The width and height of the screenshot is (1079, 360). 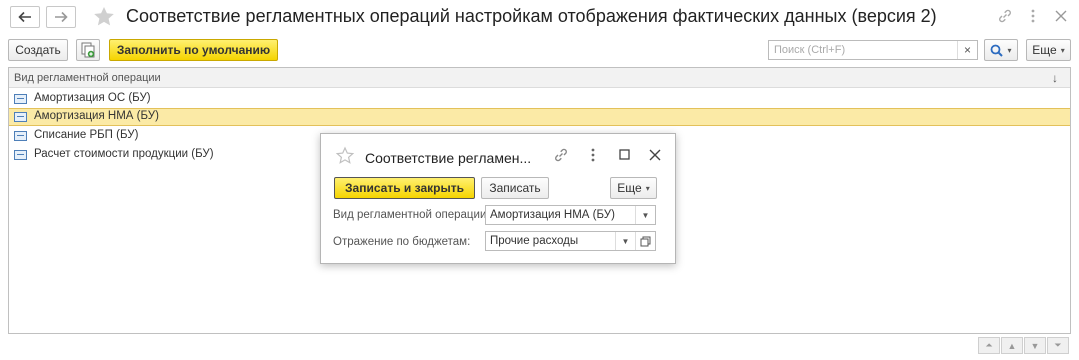 I want to click on column-header-operation: Вид регламентной операции, so click(x=87, y=78).